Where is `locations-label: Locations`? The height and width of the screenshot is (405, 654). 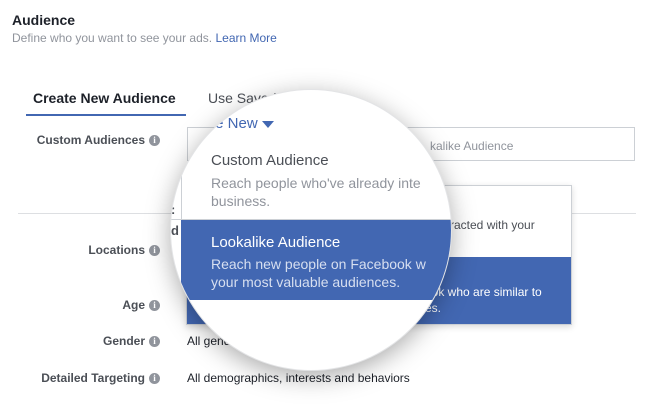
locations-label: Locations is located at coordinates (116, 250).